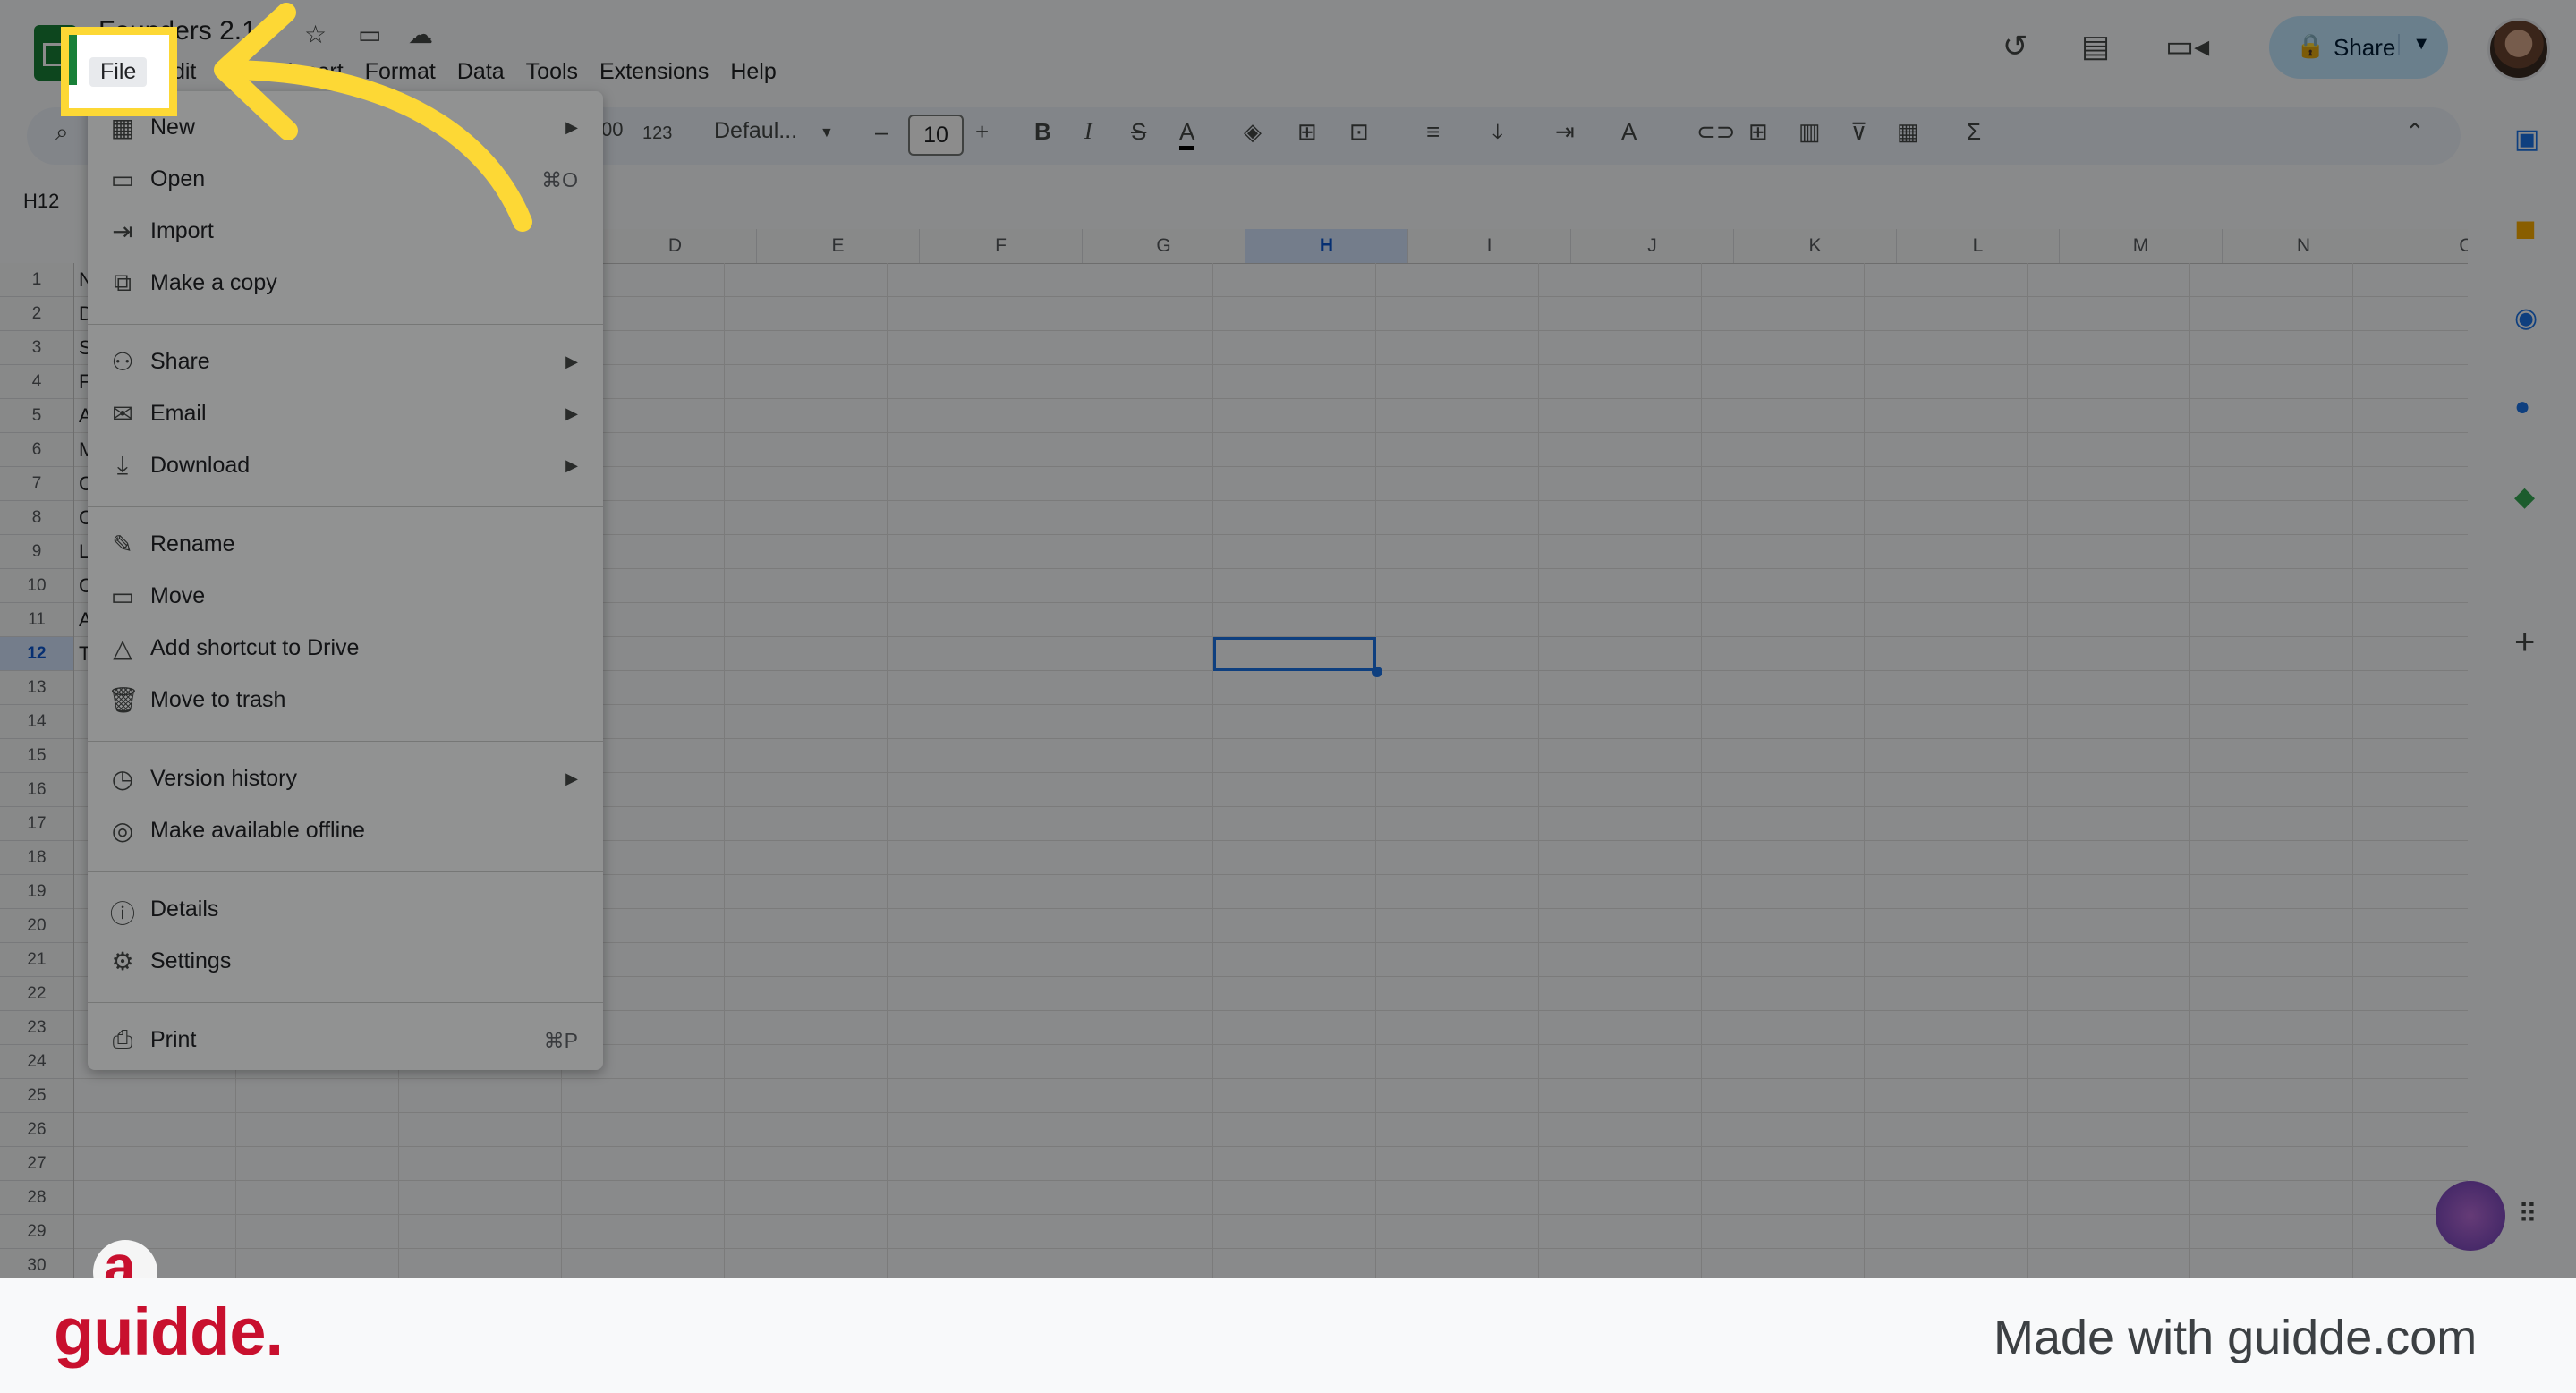 The width and height of the screenshot is (2576, 1393). What do you see at coordinates (123, 282) in the screenshot?
I see `copy-icon: ⧉` at bounding box center [123, 282].